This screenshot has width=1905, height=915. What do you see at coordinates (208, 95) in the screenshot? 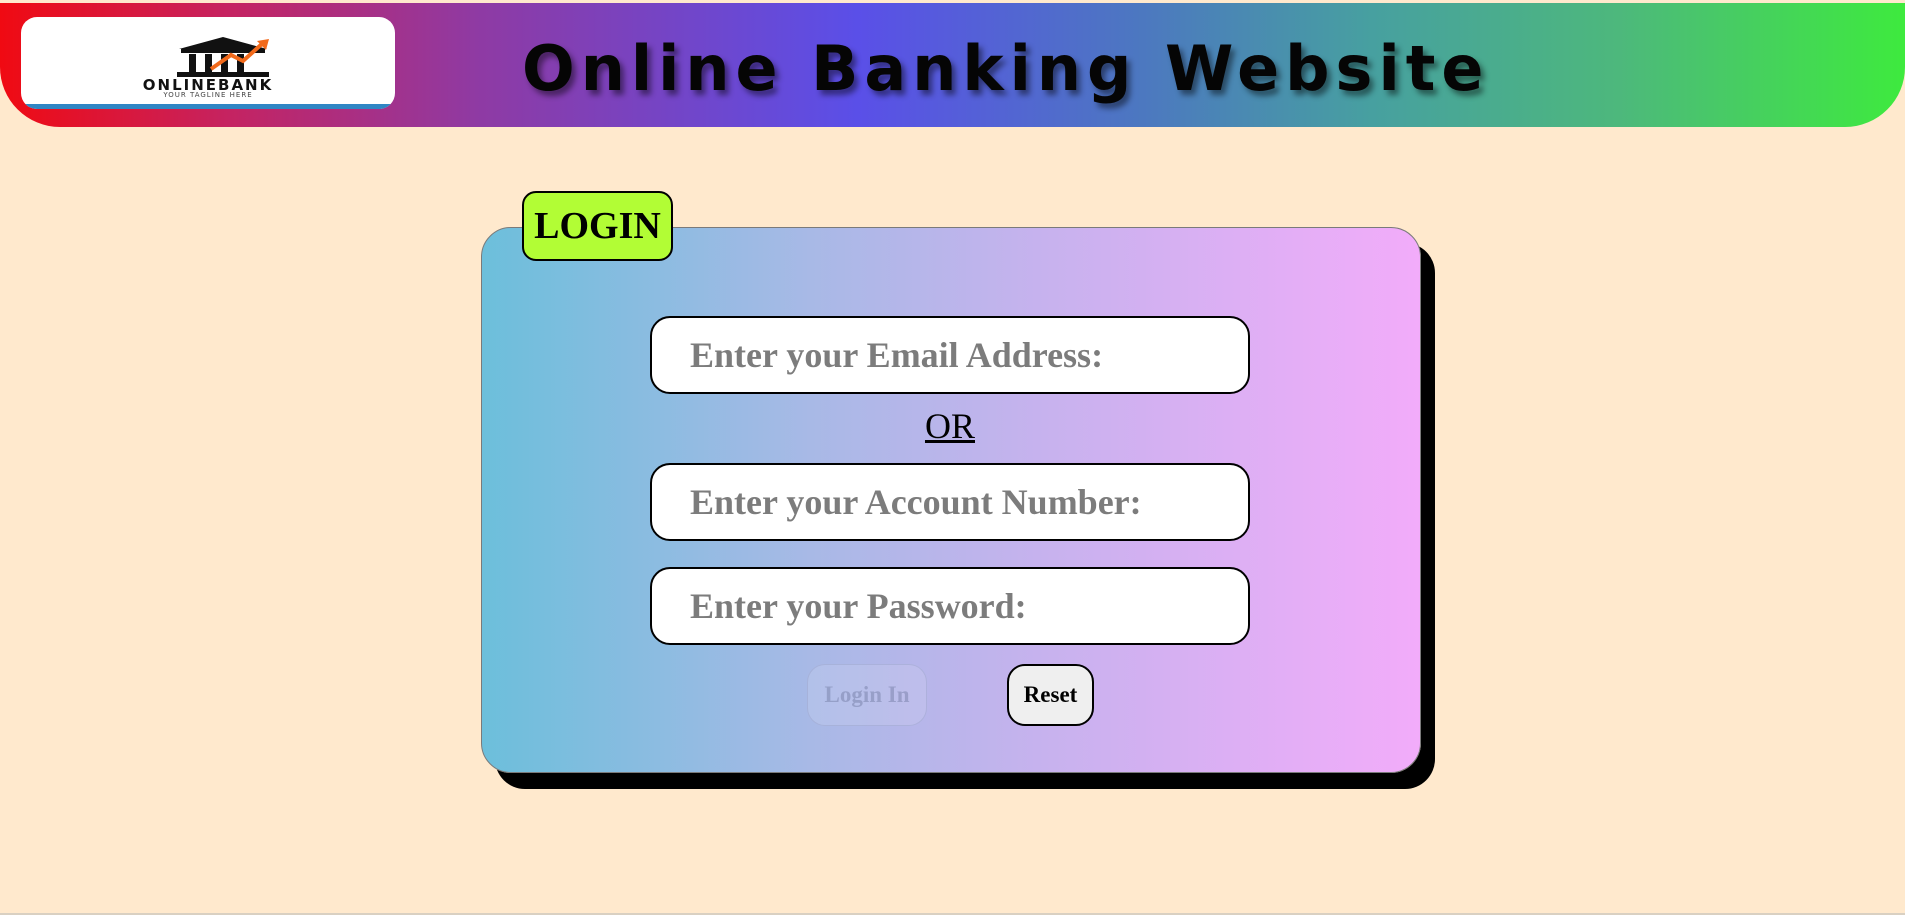
I see `logo-tagline: YOUR TAGLINE HERE` at bounding box center [208, 95].